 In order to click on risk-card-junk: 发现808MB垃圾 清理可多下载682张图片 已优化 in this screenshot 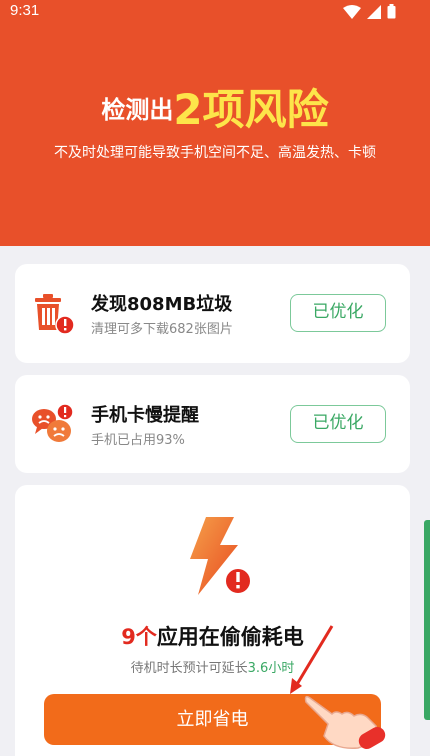, I will do `click(212, 313)`.